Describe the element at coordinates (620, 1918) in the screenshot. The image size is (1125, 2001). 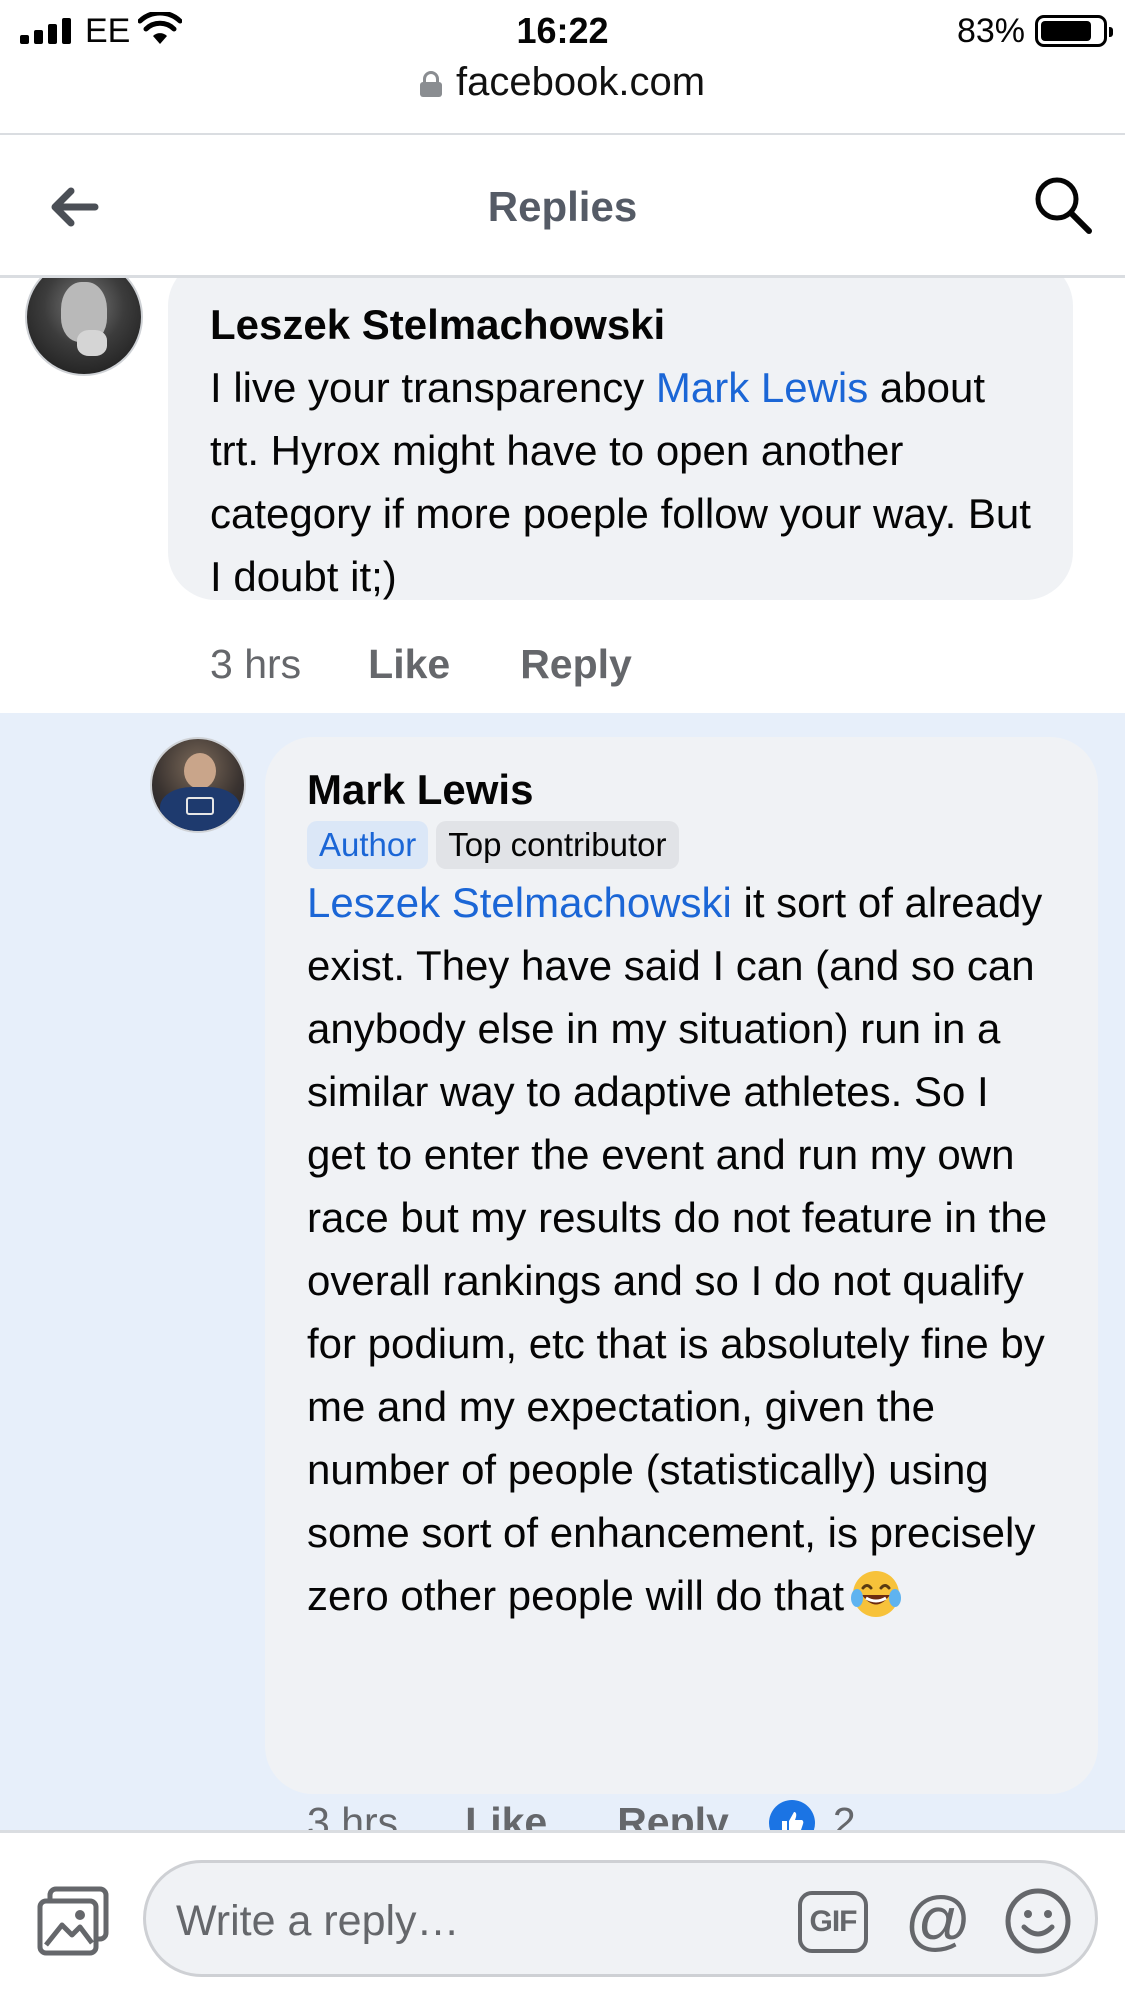
I see `reply-input: Write a reply… GIF @` at that location.